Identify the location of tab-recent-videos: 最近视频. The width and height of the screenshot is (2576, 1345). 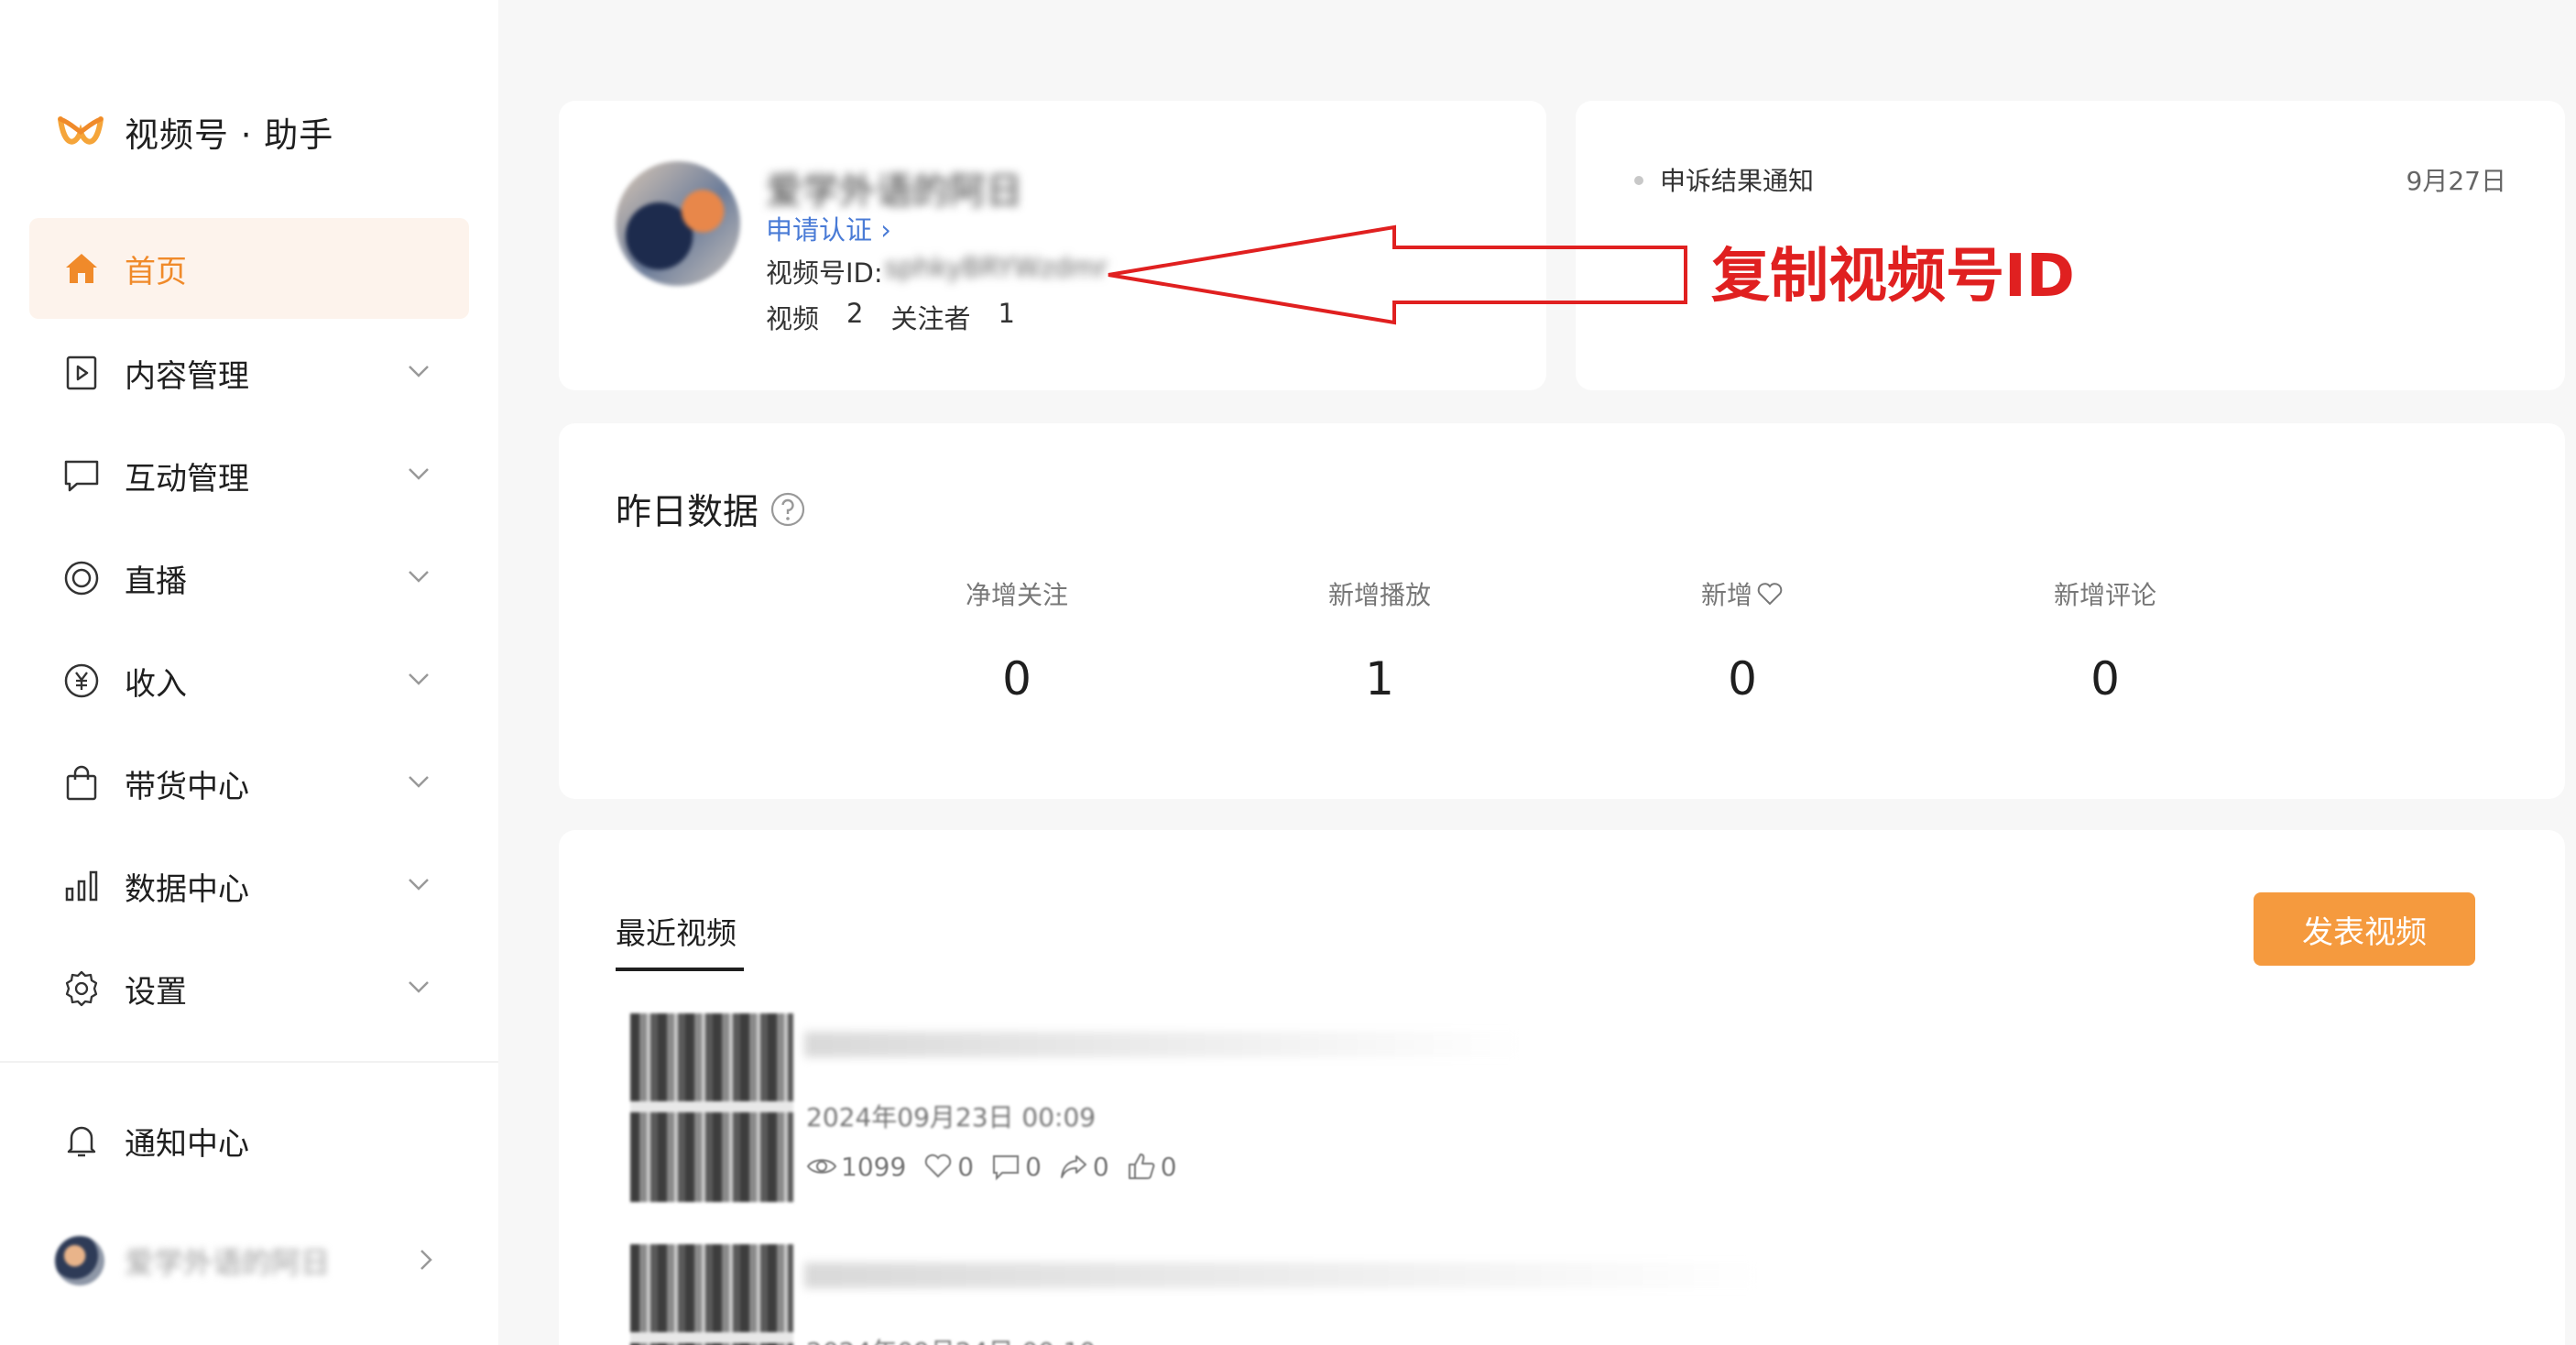
(676, 931).